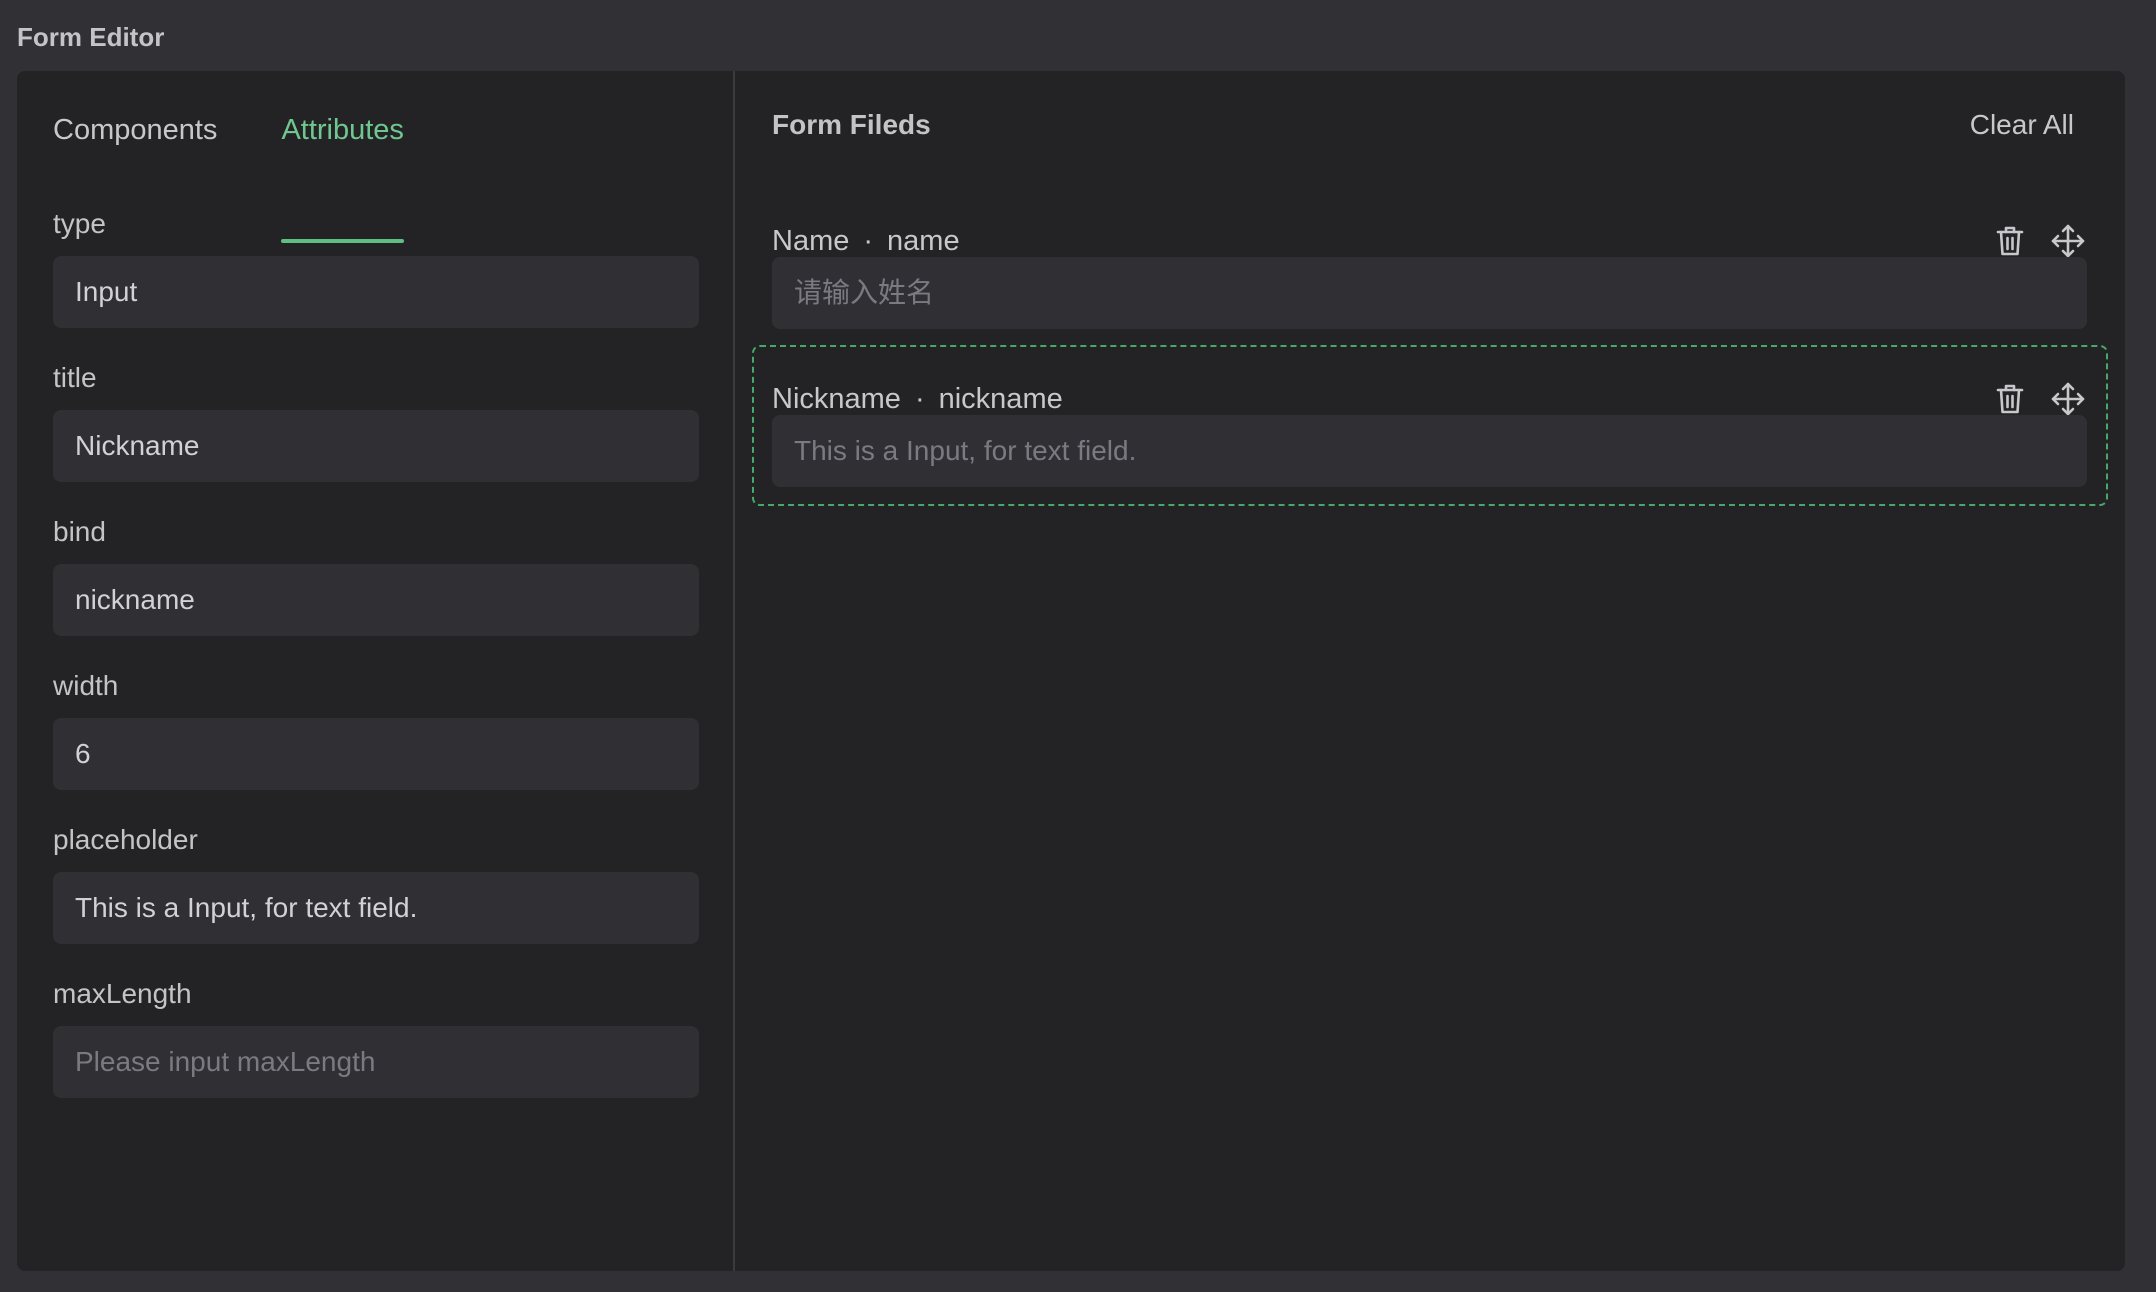  What do you see at coordinates (376, 600) in the screenshot?
I see `attr-bind-input` at bounding box center [376, 600].